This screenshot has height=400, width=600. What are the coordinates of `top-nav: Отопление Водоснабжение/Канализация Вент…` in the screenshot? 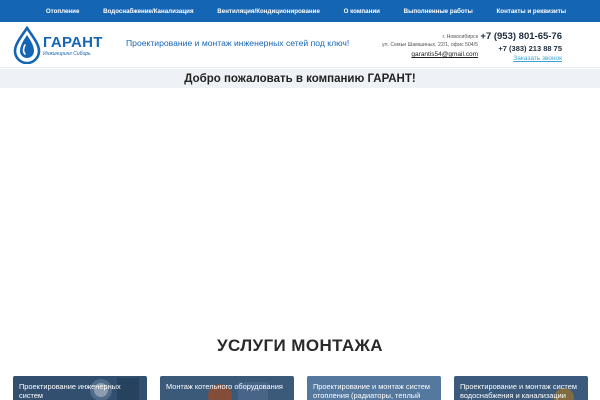 It's located at (300, 11).